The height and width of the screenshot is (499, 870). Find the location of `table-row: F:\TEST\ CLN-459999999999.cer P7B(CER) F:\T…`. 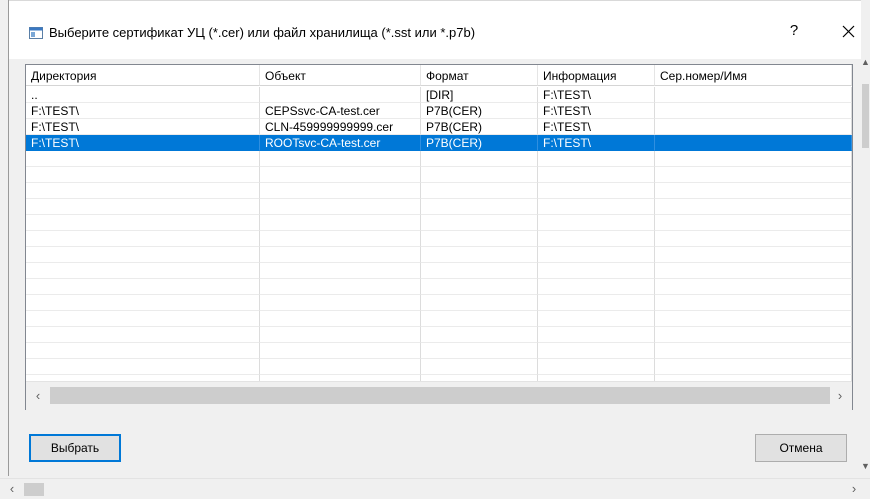

table-row: F:\TEST\ CLN-459999999999.cer P7B(CER) F:\T… is located at coordinates (439, 127).